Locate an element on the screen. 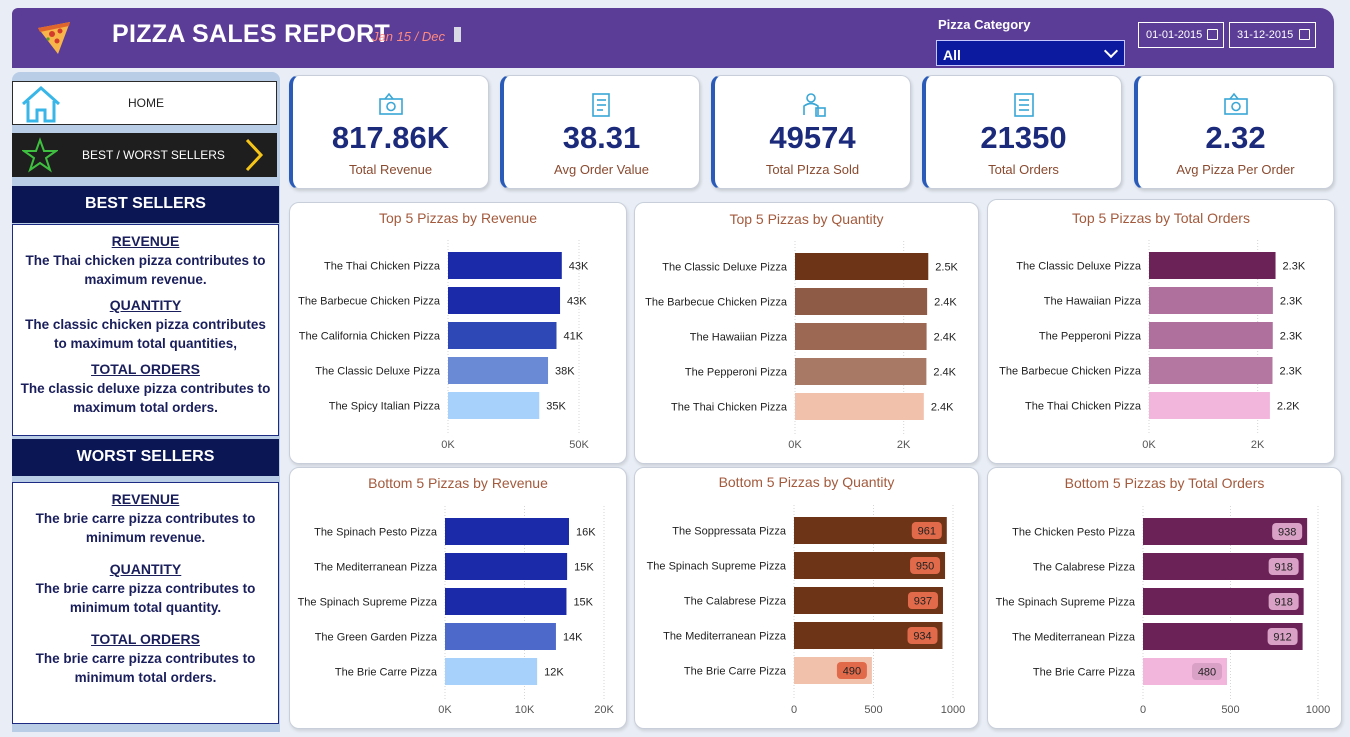 The image size is (1350, 737). x-tick-label: 500 is located at coordinates (873, 710).